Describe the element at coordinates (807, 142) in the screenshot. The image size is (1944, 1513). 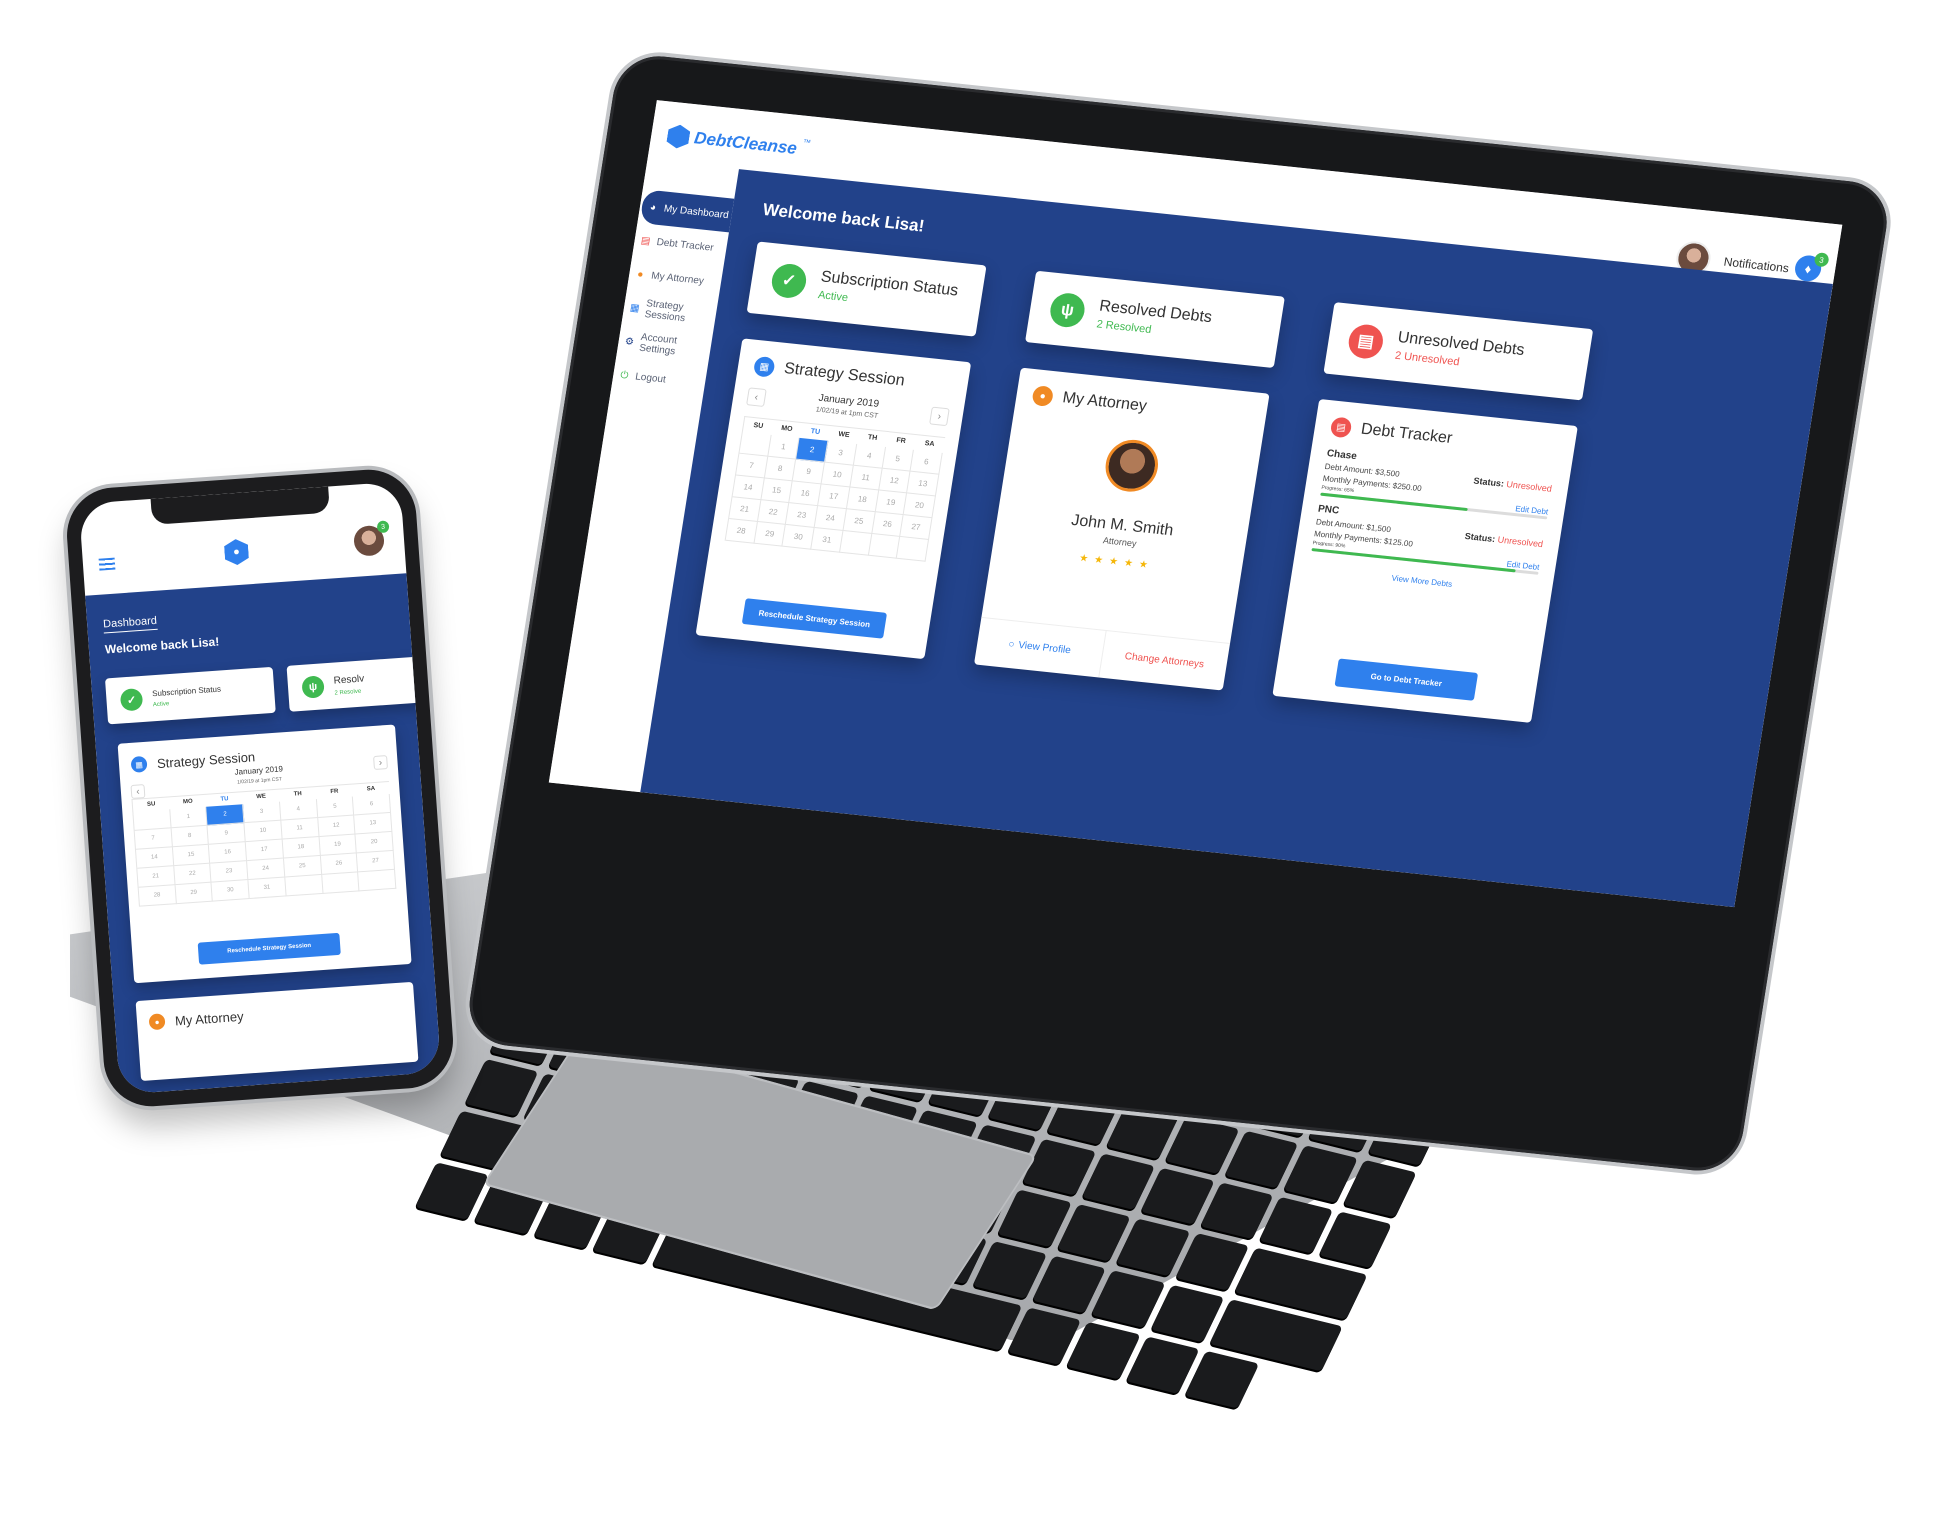
I see `trademark-symbol: ™` at that location.